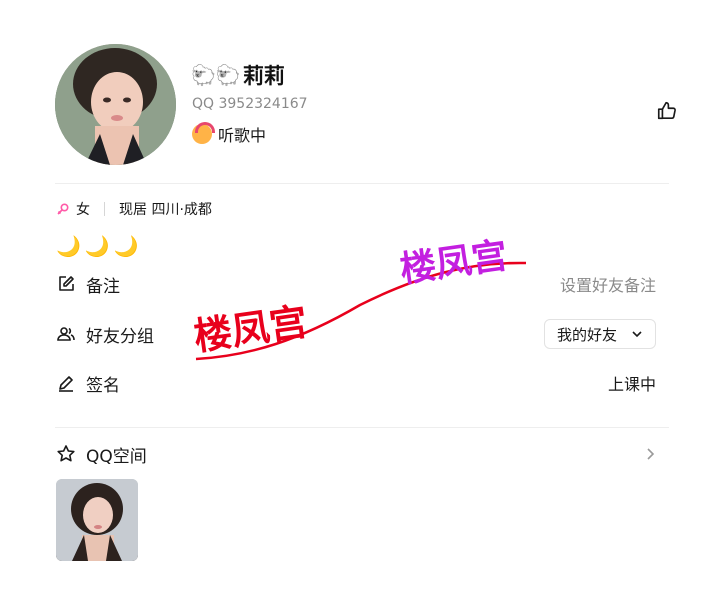 Image resolution: width=703 pixels, height=590 pixels. Describe the element at coordinates (667, 111) in the screenshot. I see `thumbs-up-icon` at that location.